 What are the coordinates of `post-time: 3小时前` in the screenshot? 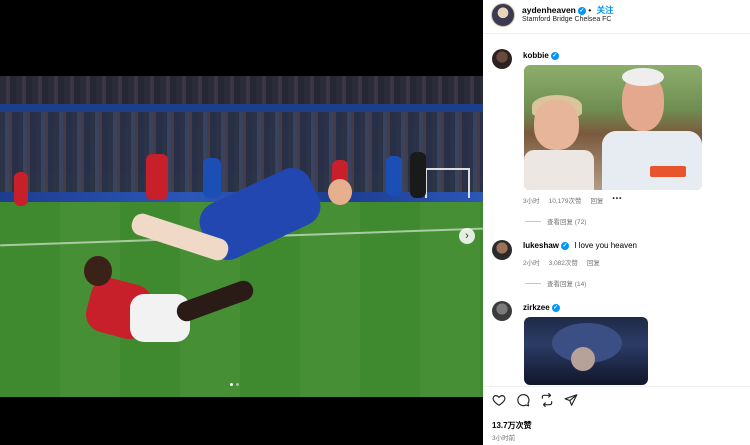 It's located at (504, 438).